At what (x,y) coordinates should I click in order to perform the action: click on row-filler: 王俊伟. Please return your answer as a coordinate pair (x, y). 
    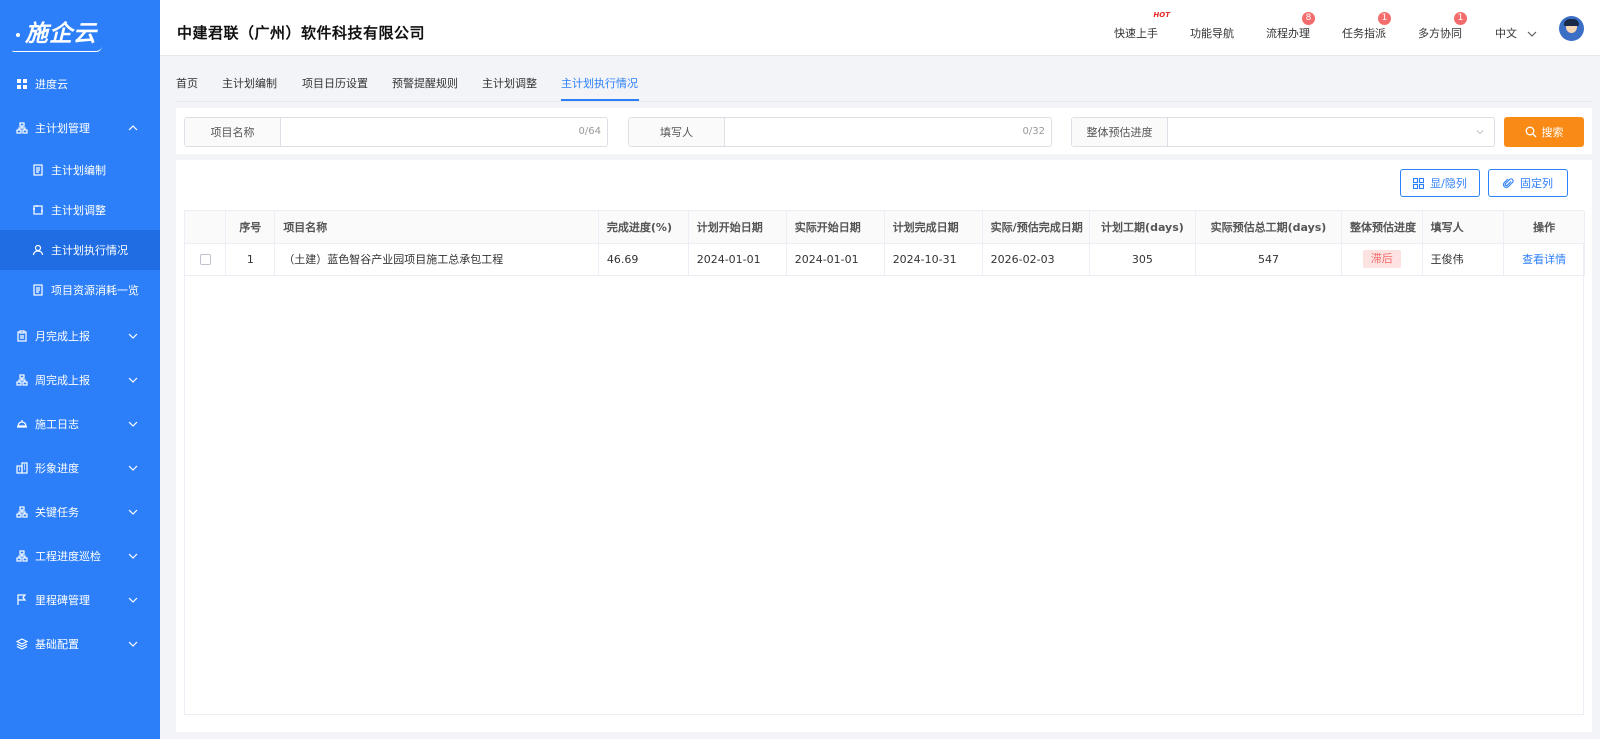
    Looking at the image, I should click on (1463, 259).